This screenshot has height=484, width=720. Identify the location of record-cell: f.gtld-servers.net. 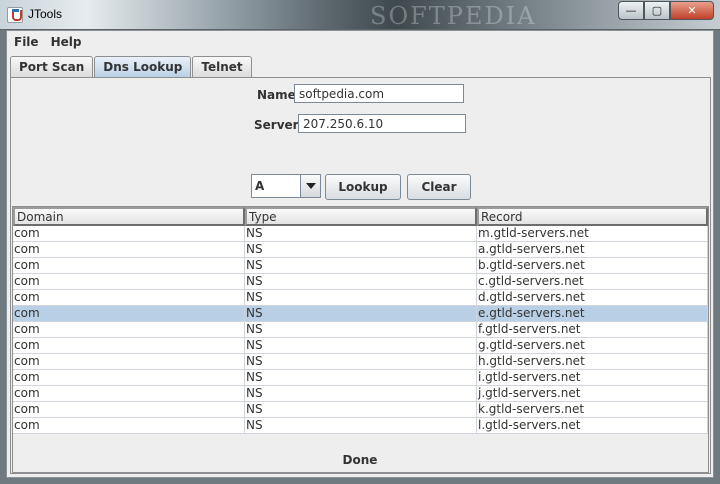
(592, 330).